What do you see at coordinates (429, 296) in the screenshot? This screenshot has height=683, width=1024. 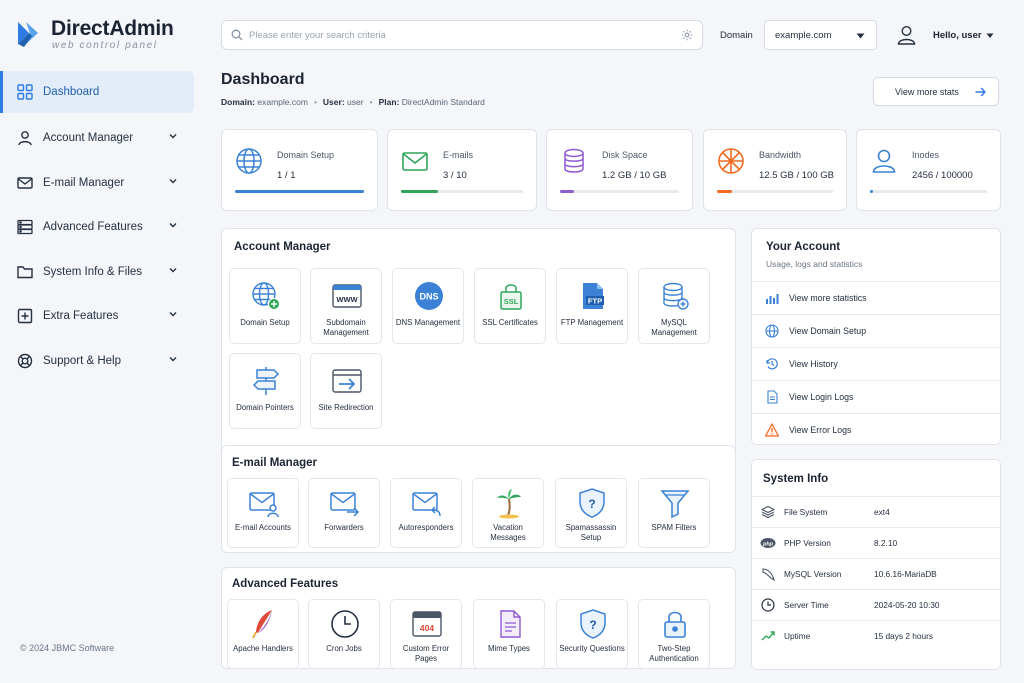 I see `dns-icon: DNS` at bounding box center [429, 296].